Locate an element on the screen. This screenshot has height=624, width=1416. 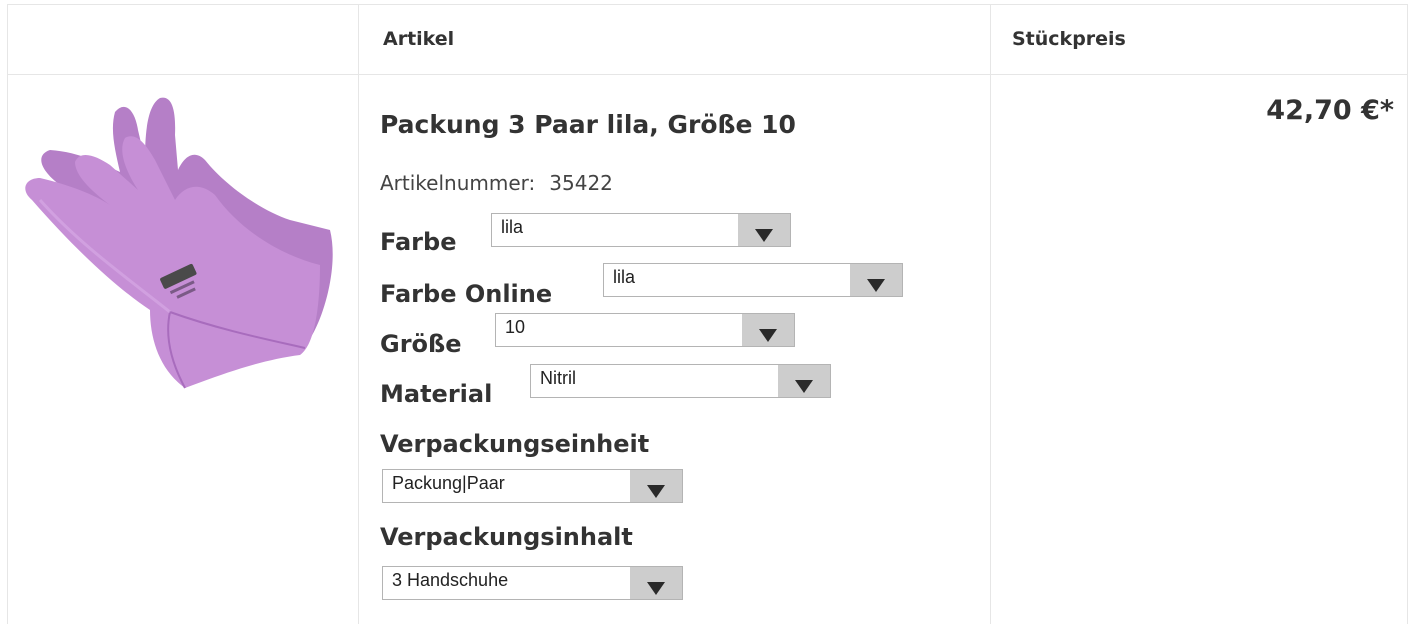
farbe-select-value: lila is located at coordinates (512, 227).